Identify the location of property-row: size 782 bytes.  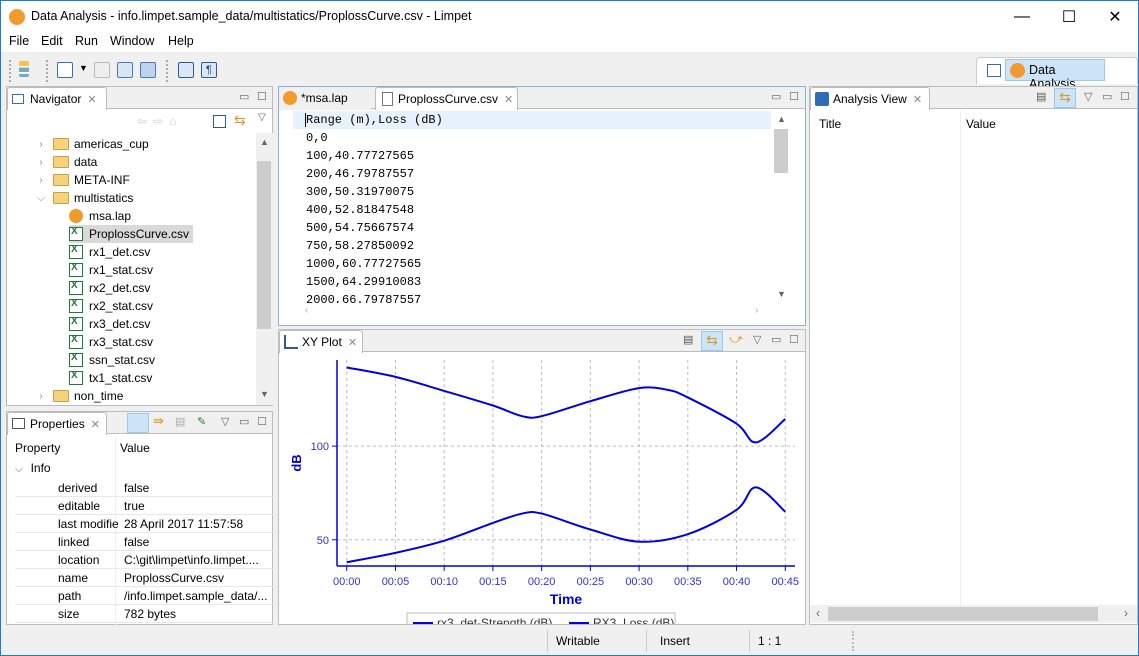
(145, 614).